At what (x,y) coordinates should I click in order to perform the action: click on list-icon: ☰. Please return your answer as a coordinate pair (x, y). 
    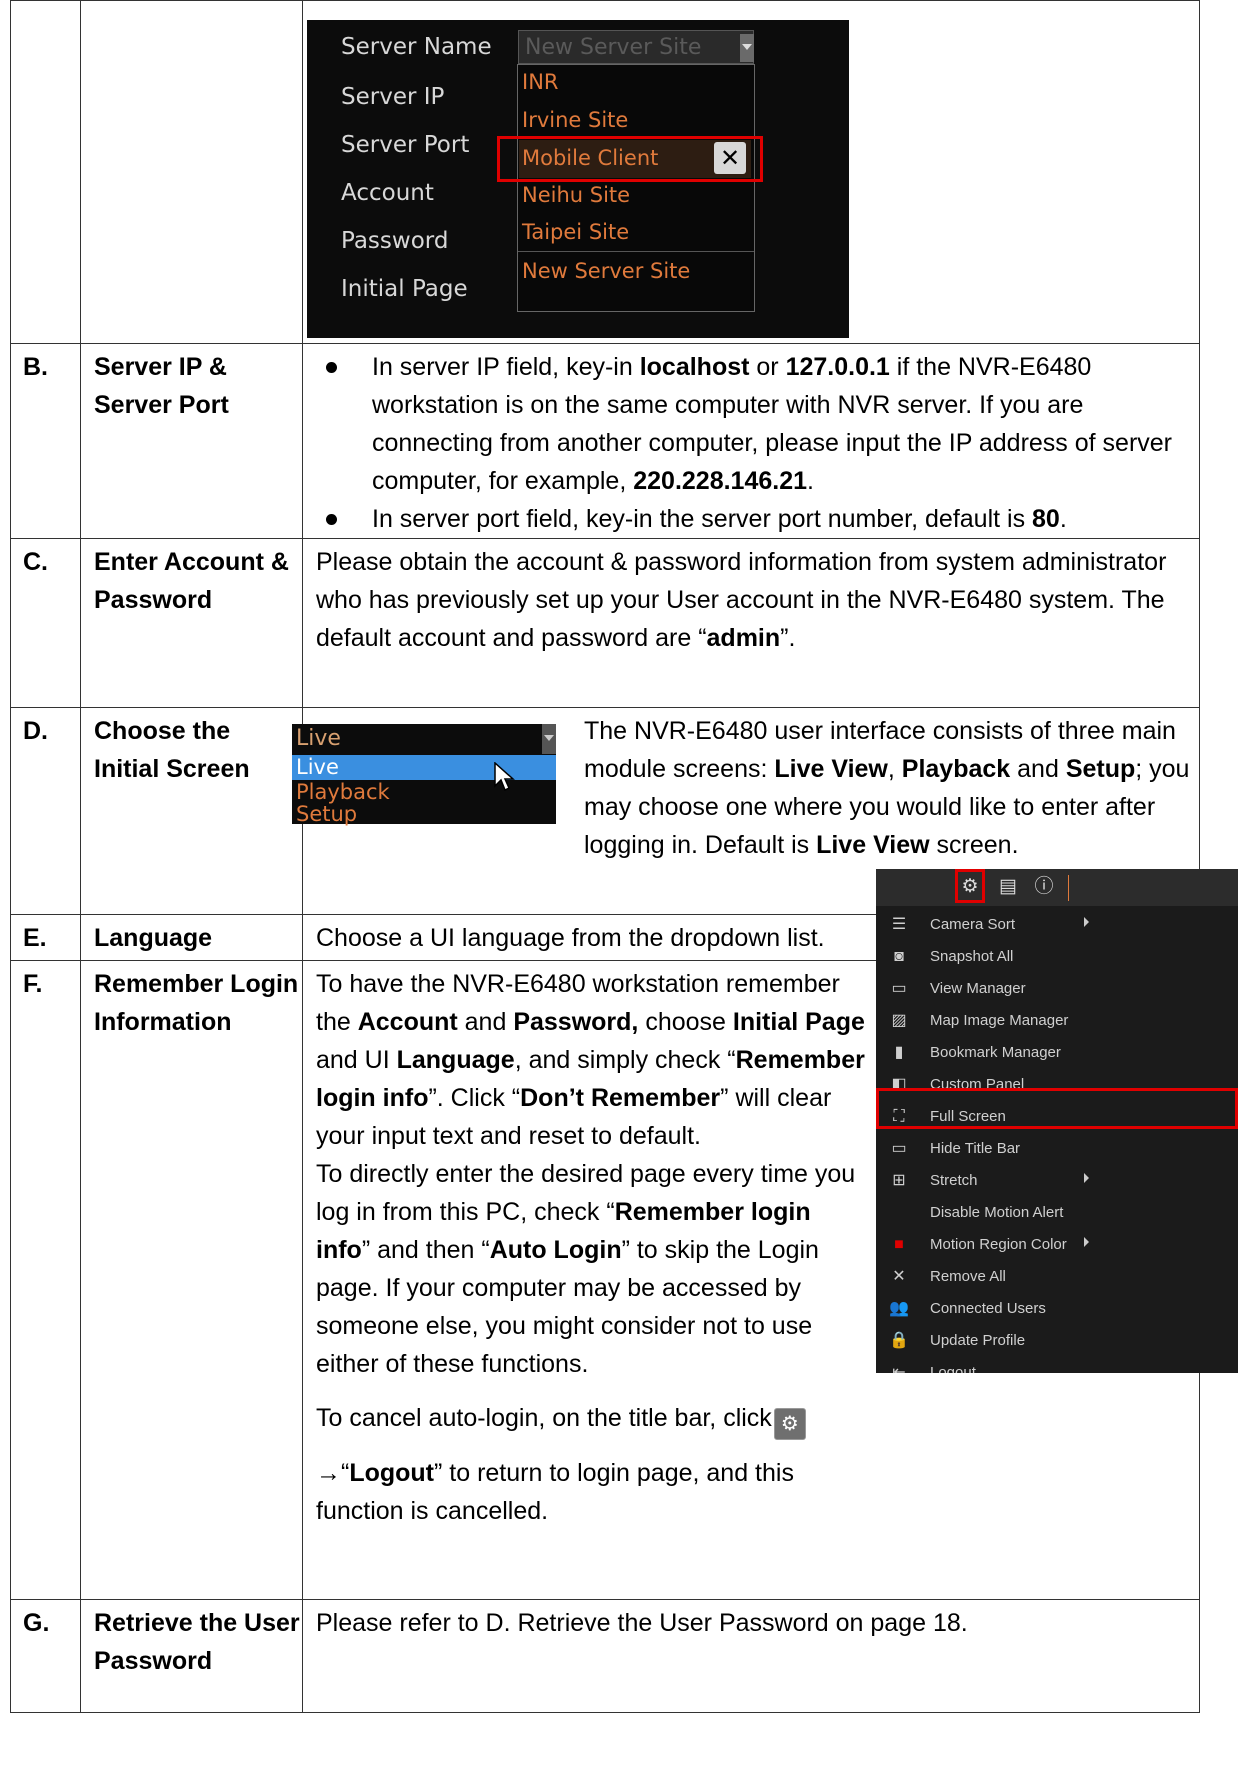
    Looking at the image, I should click on (899, 924).